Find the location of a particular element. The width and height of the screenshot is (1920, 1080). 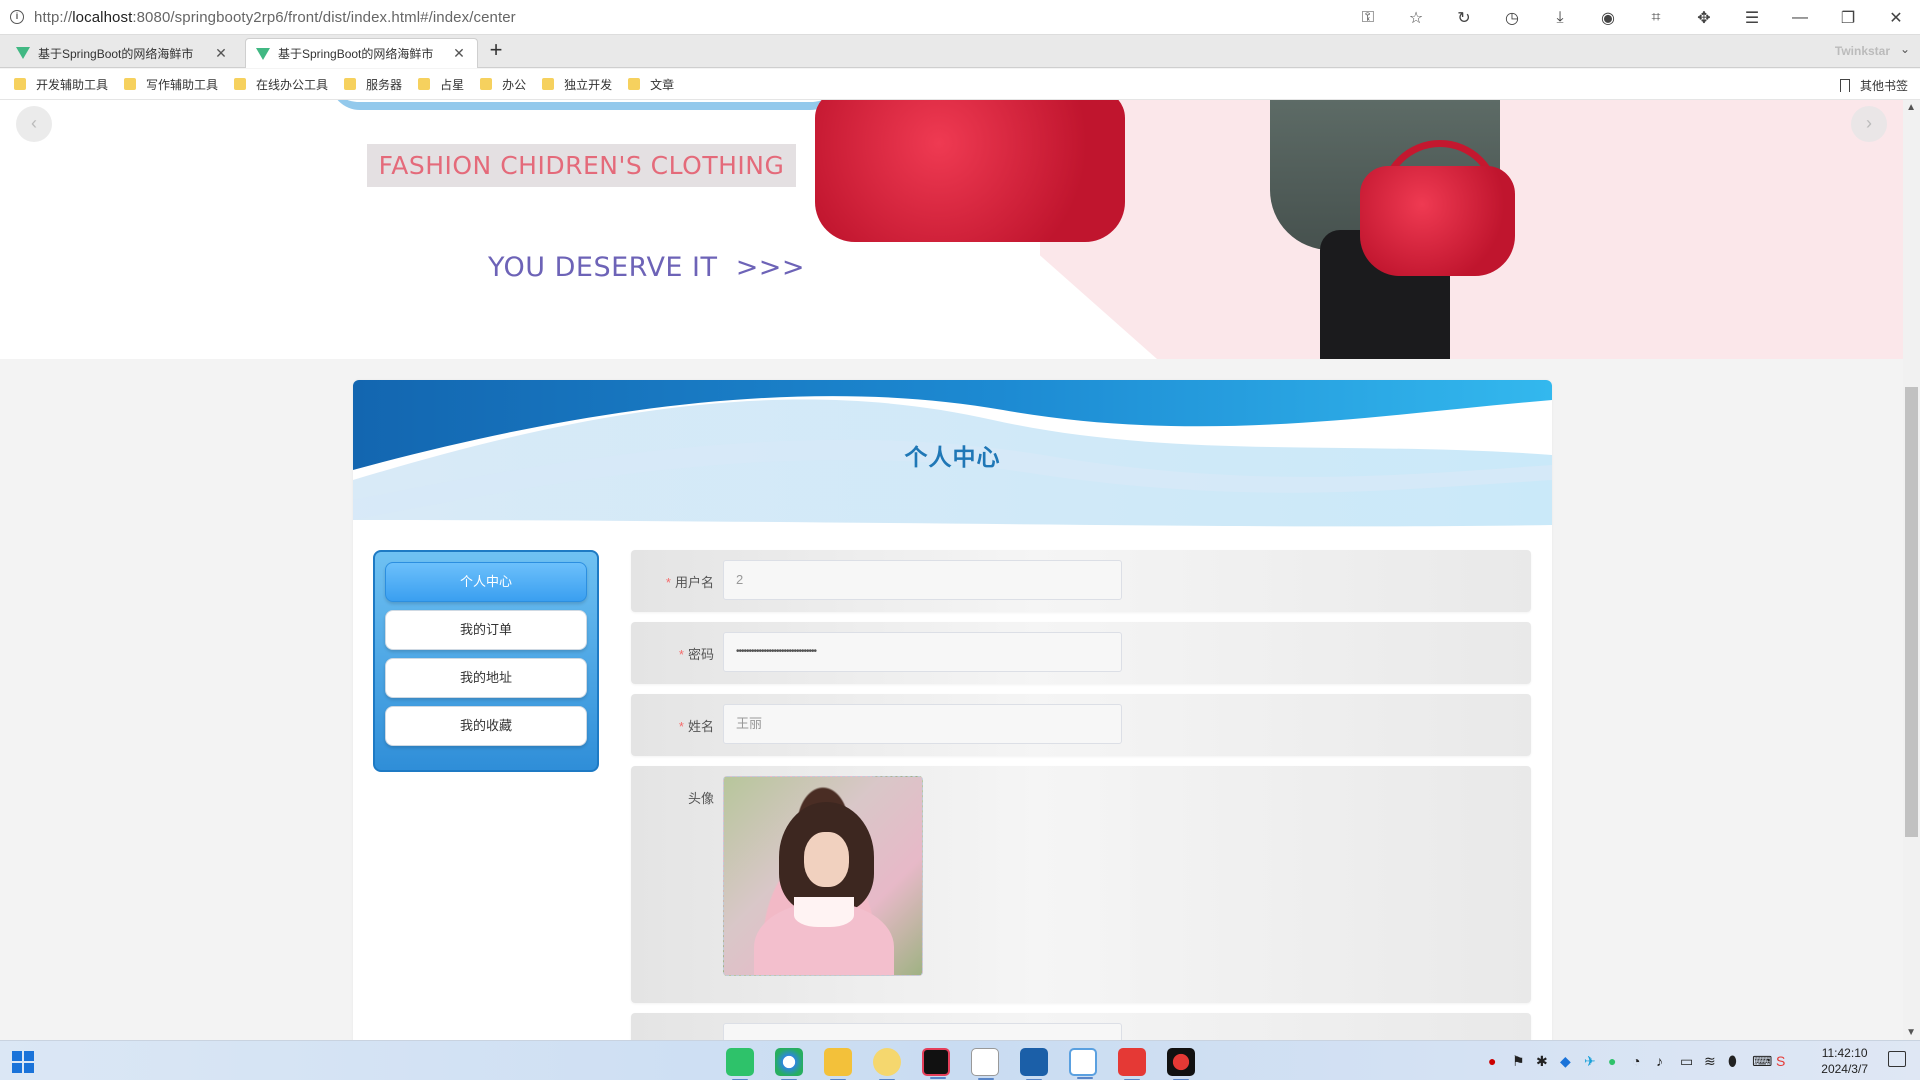

tray-app-icon: ● is located at coordinates (1612, 1061).